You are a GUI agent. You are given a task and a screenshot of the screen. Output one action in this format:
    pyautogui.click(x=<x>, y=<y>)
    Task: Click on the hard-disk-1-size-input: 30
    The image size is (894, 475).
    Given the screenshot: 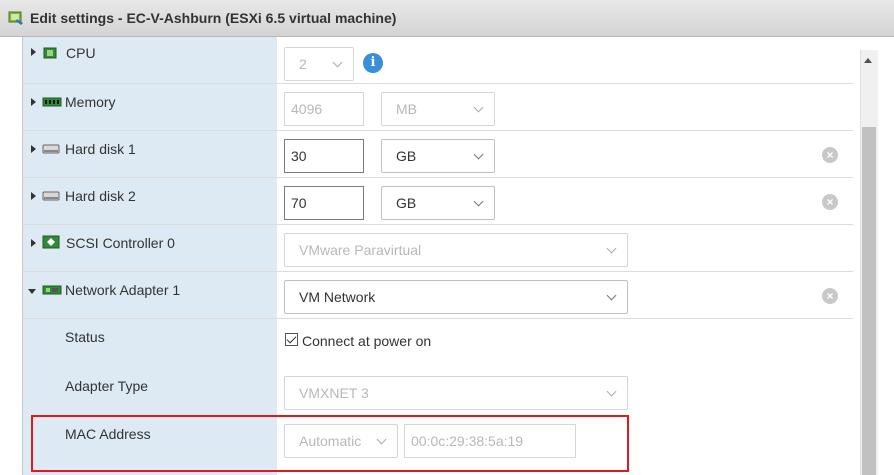 What is the action you would take?
    pyautogui.click(x=324, y=156)
    